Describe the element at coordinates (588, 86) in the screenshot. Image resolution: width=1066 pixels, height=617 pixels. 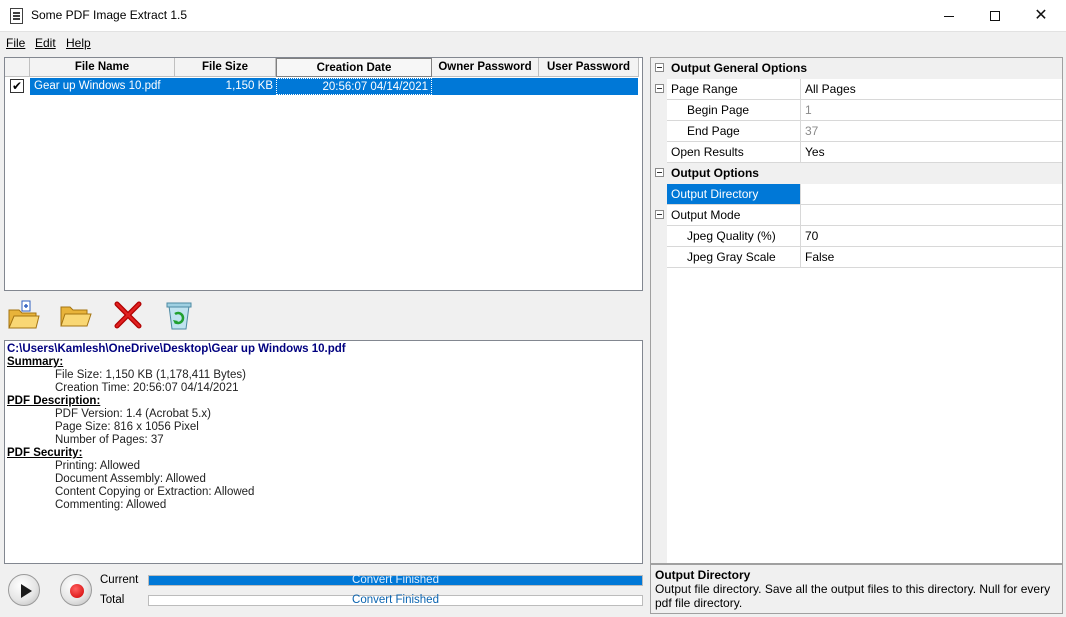
I see `user-password-cell` at that location.